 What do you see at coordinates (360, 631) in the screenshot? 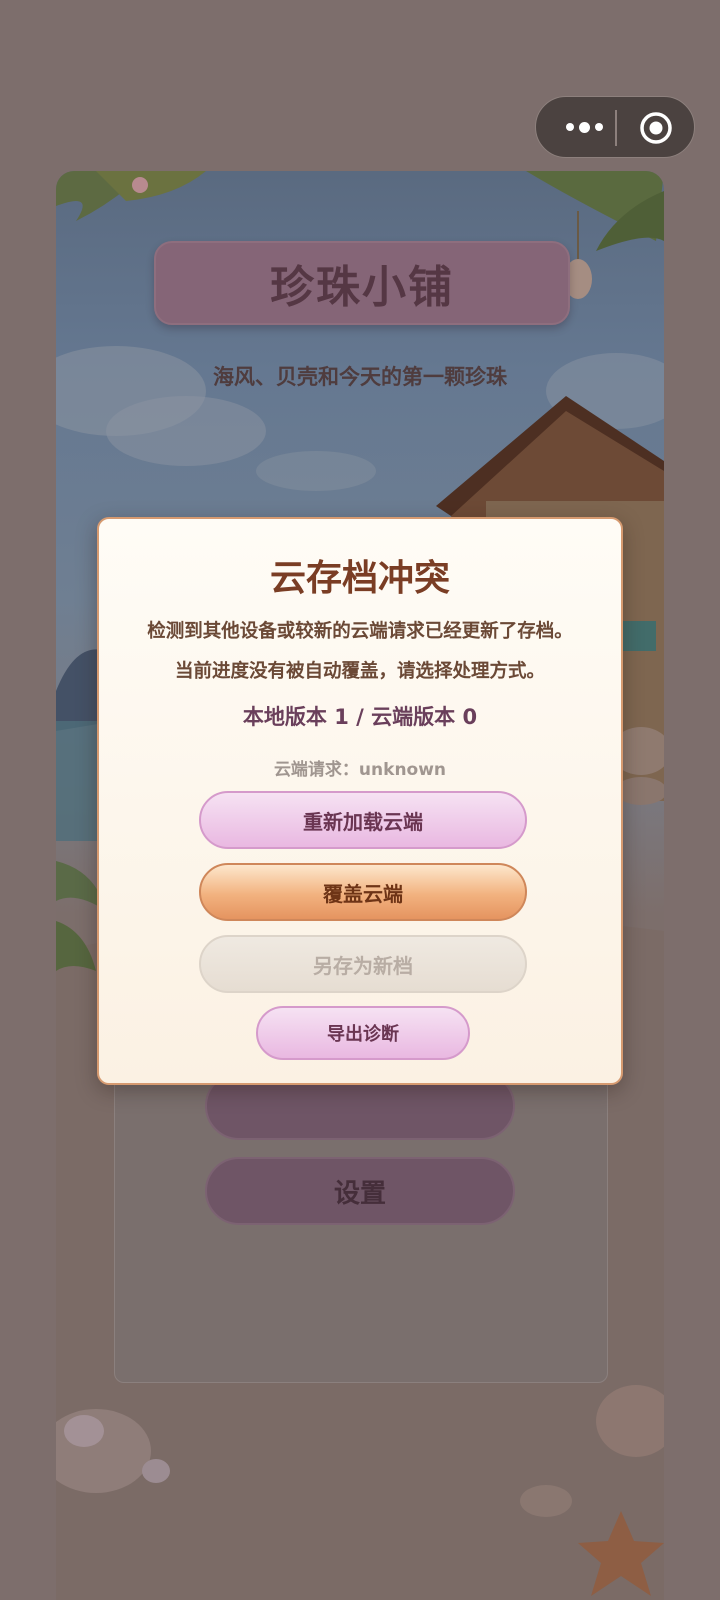
I see `dialog-message-line1: 检测到其他设备或较新的云端请求已经更新了存档。` at bounding box center [360, 631].